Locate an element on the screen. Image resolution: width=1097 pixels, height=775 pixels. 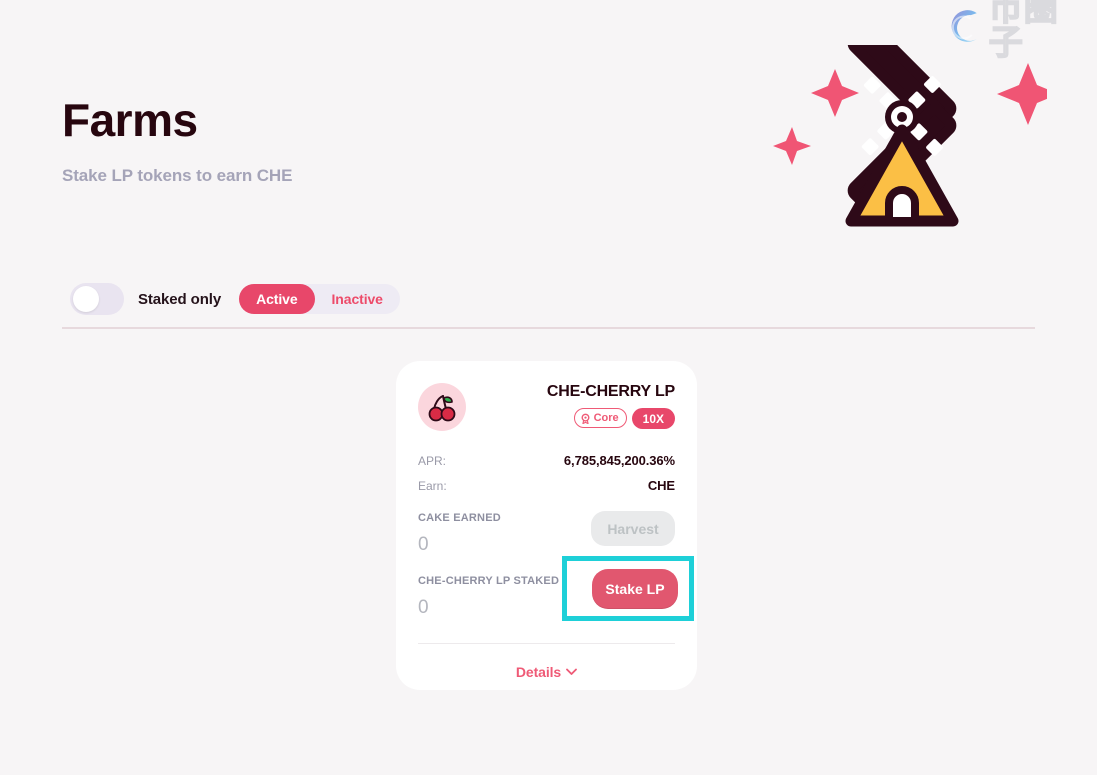
details-toggle: Details is located at coordinates (546, 672).